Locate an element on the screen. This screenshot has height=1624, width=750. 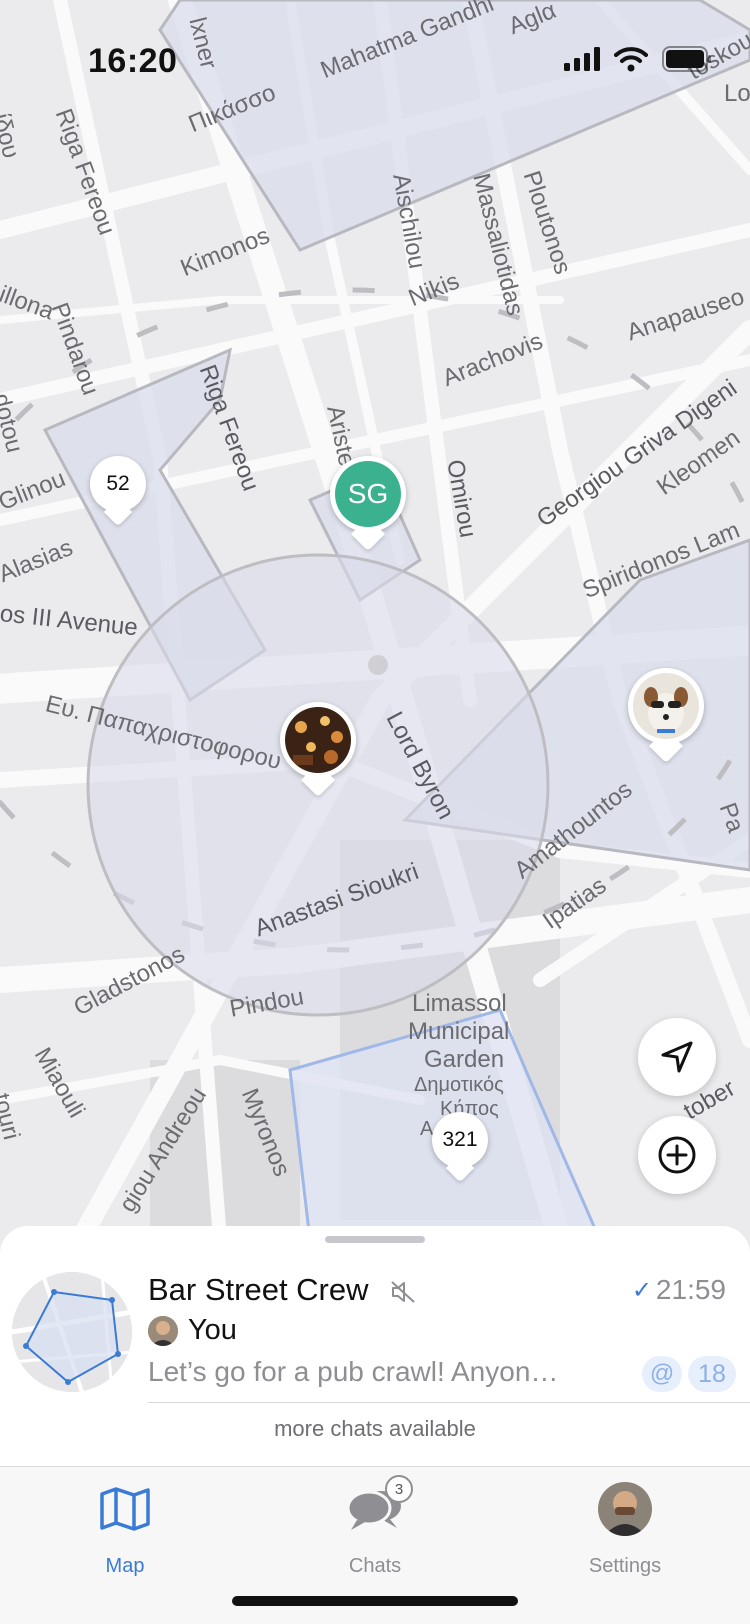
user-initials-avatar: SG is located at coordinates (368, 494).